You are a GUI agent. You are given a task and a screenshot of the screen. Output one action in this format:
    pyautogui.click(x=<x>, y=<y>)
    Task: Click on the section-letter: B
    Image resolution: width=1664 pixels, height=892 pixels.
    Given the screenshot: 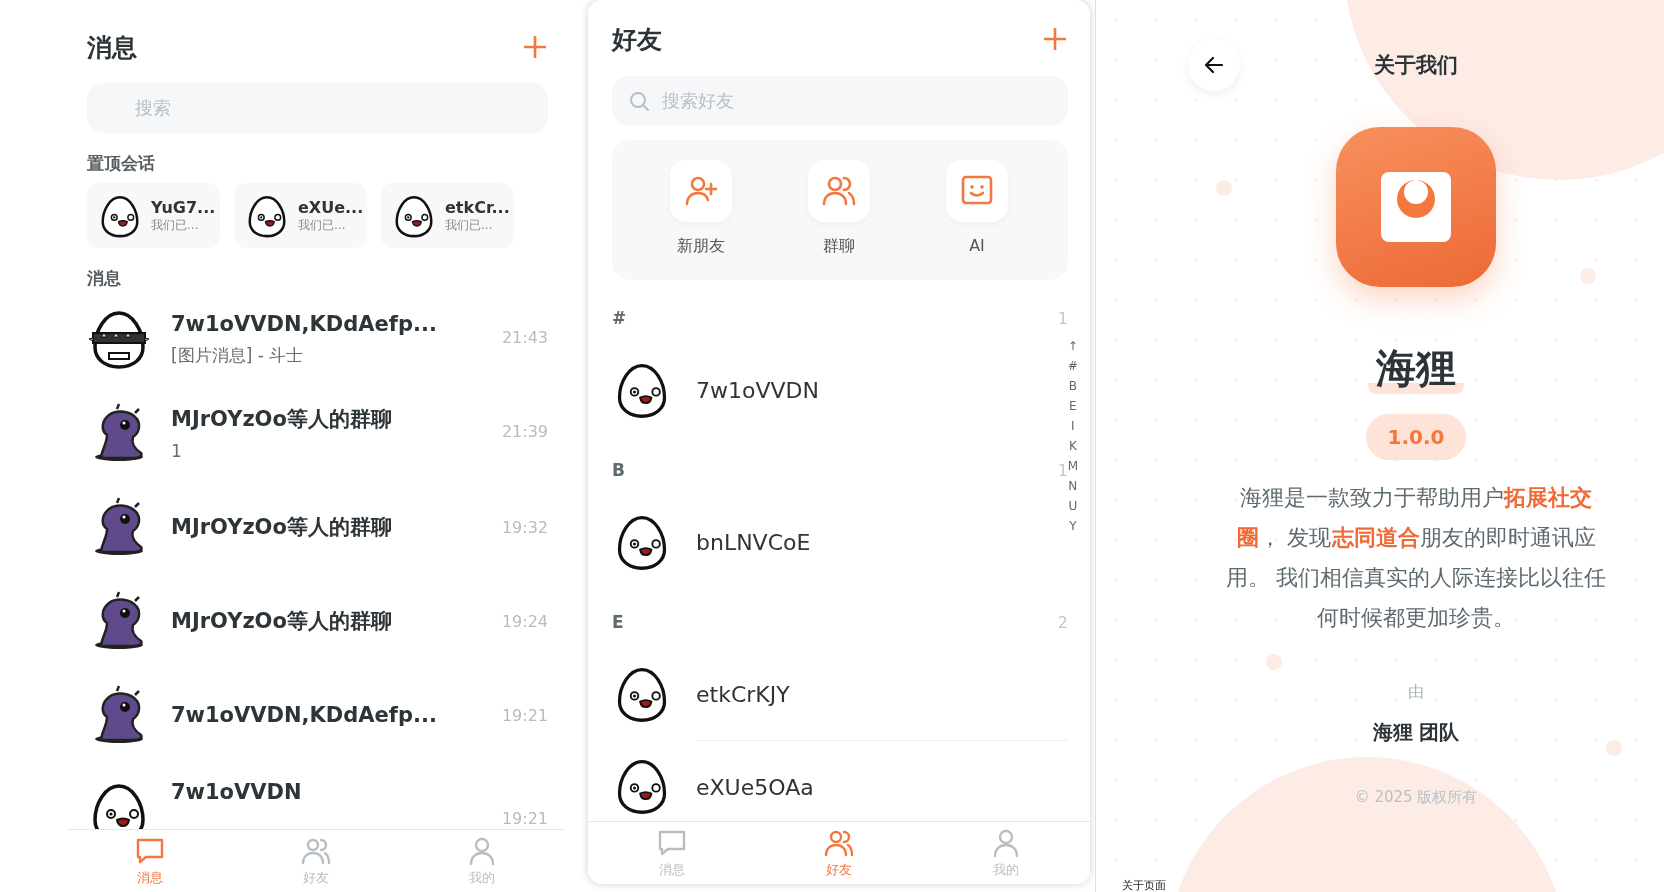 What is the action you would take?
    pyautogui.click(x=618, y=470)
    